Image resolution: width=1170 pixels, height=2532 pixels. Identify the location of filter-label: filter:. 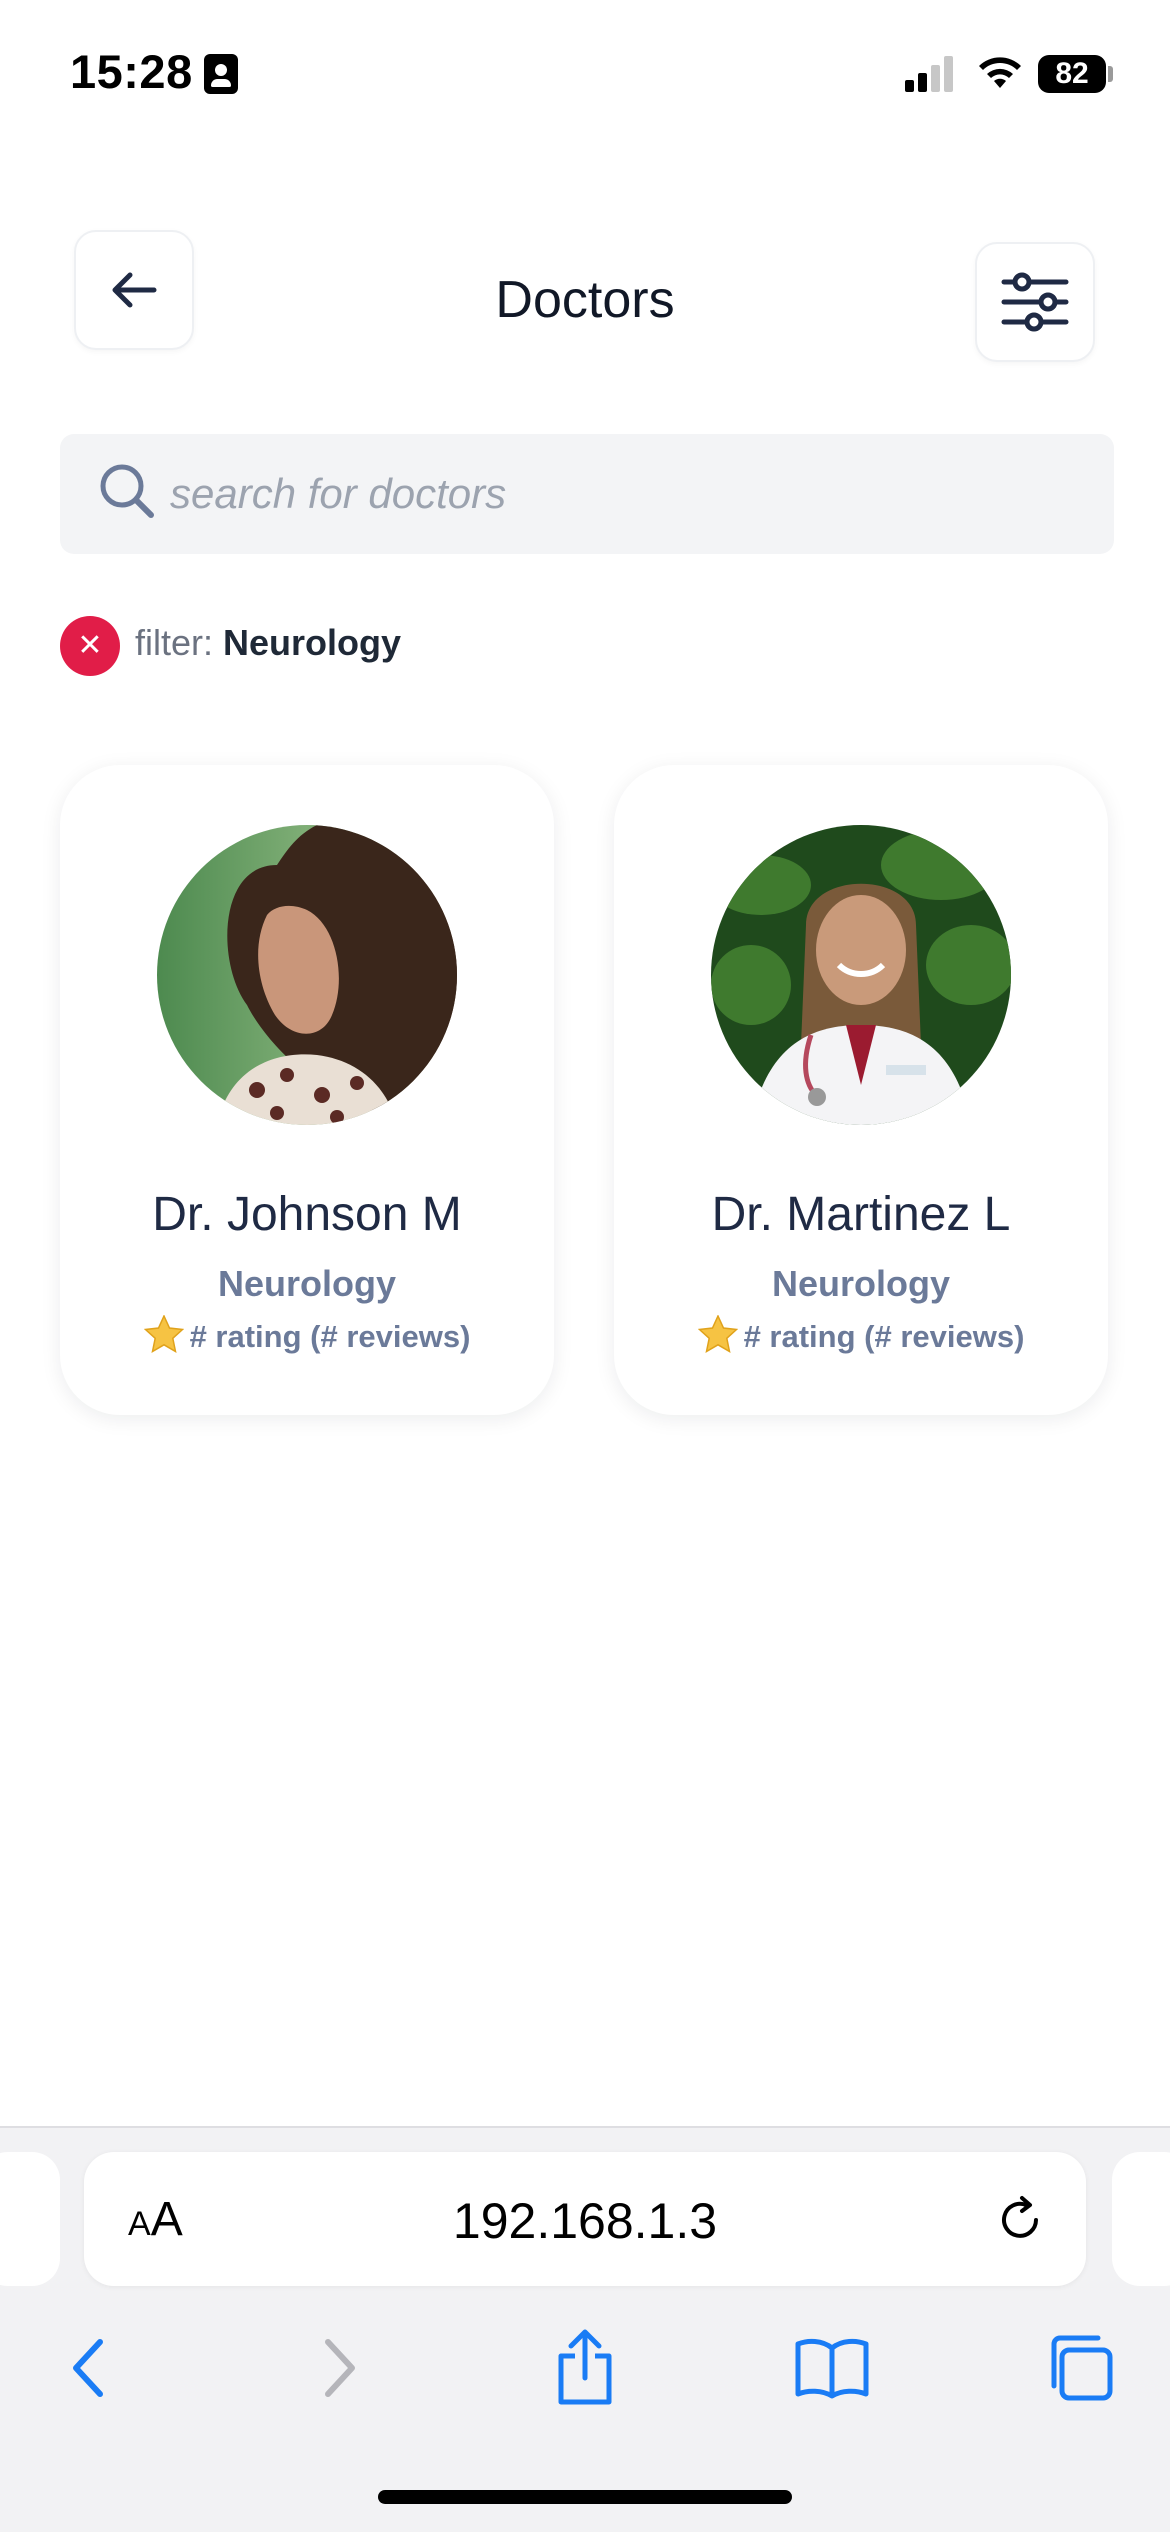
(174, 642).